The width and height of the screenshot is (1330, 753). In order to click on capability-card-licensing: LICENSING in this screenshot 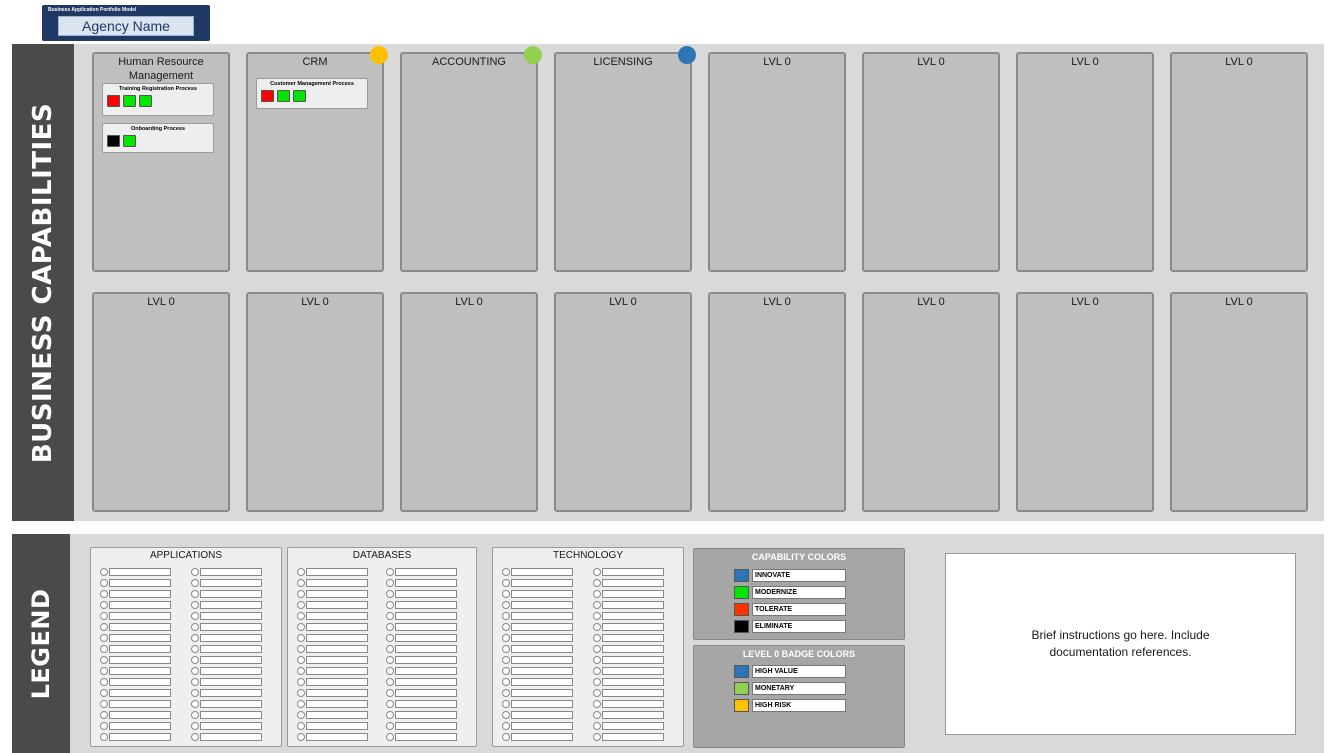, I will do `click(625, 159)`.